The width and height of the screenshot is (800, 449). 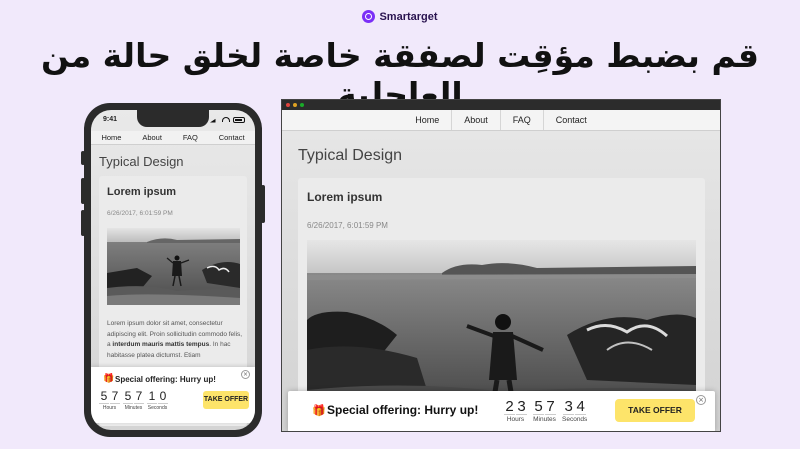 I want to click on countdown-hours: 57 Hours, so click(x=109, y=400).